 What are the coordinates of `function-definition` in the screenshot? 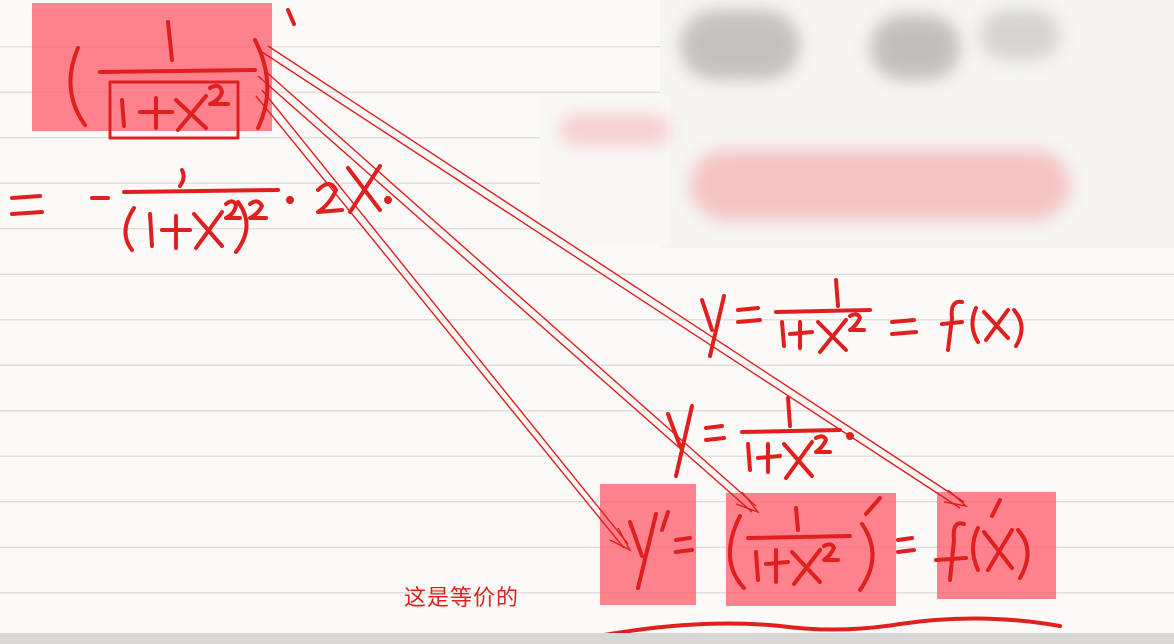 It's located at (862, 318).